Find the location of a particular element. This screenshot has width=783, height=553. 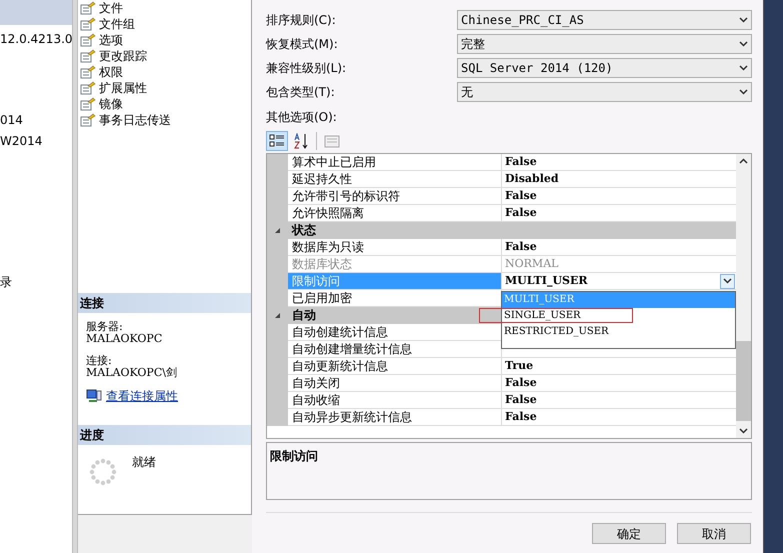

page-list-item: 文件组 is located at coordinates (117, 24).